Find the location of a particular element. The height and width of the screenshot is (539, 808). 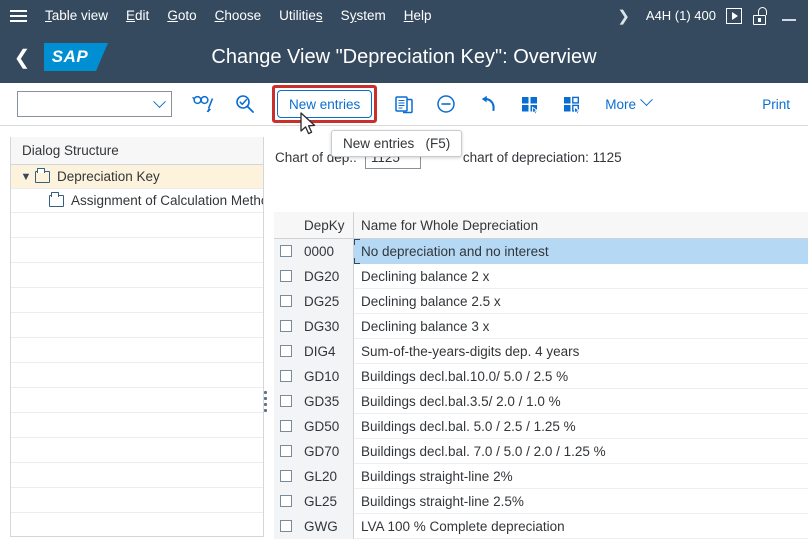

menu-item-utilities: Utilities is located at coordinates (301, 15).